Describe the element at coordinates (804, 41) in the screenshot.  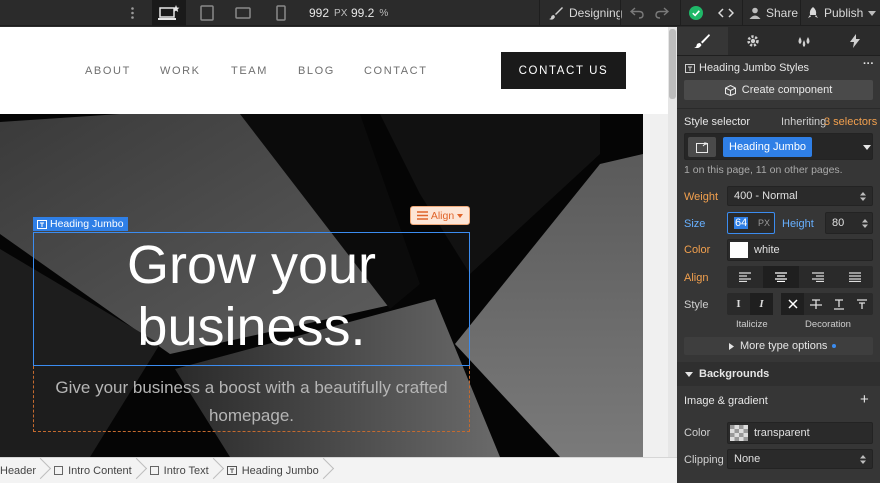
I see `tab-style-manager` at that location.